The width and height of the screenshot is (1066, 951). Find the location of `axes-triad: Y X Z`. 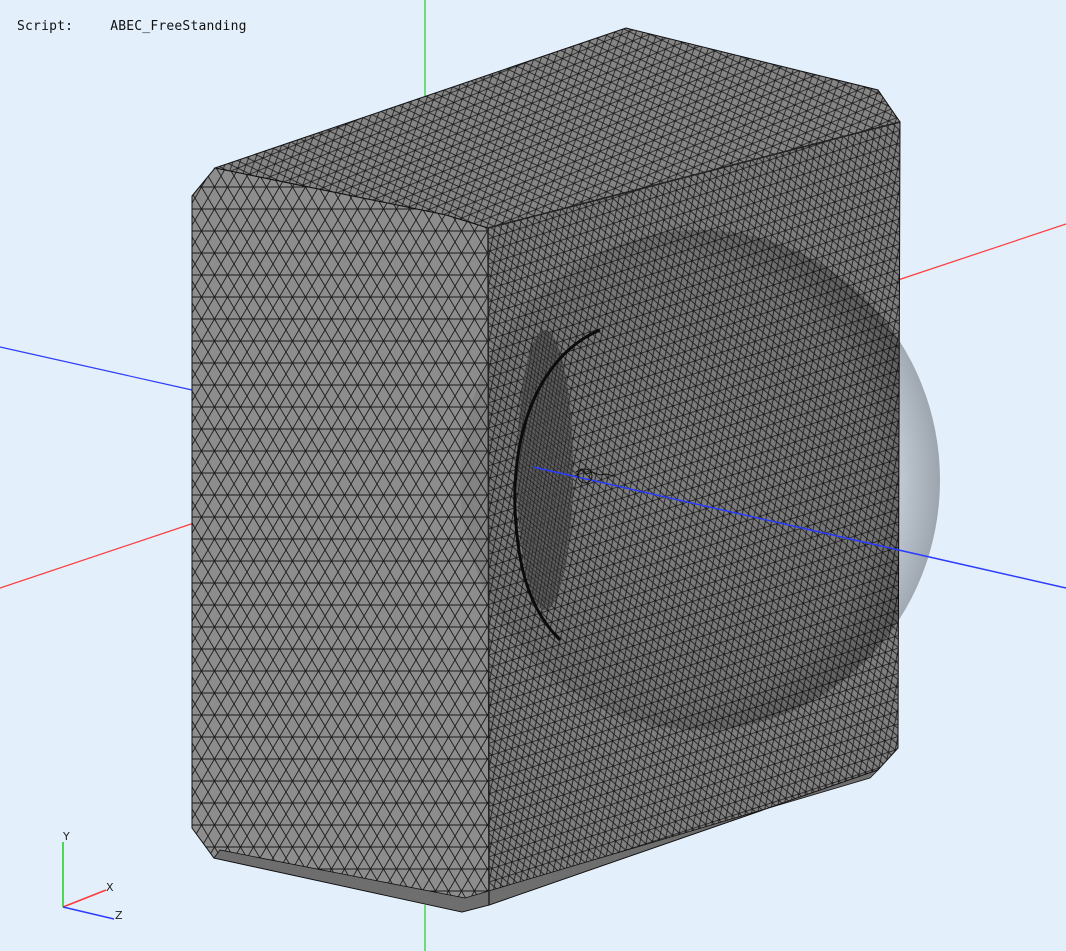

axes-triad: Y X Z is located at coordinates (92, 876).